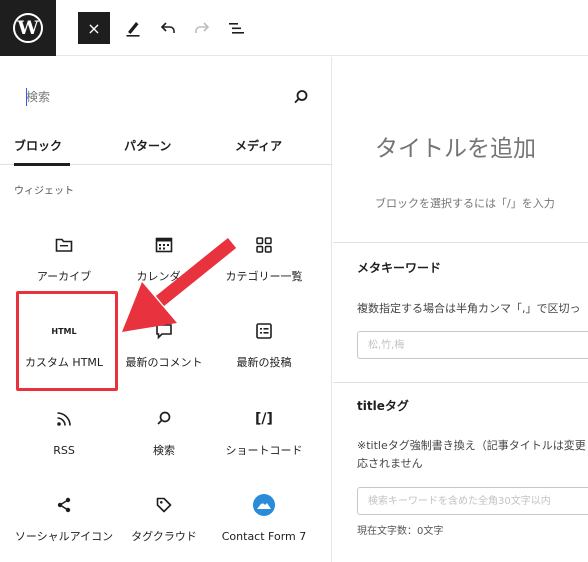 The width and height of the screenshot is (588, 562). What do you see at coordinates (38, 145) in the screenshot?
I see `tab-label: ブロック` at bounding box center [38, 145].